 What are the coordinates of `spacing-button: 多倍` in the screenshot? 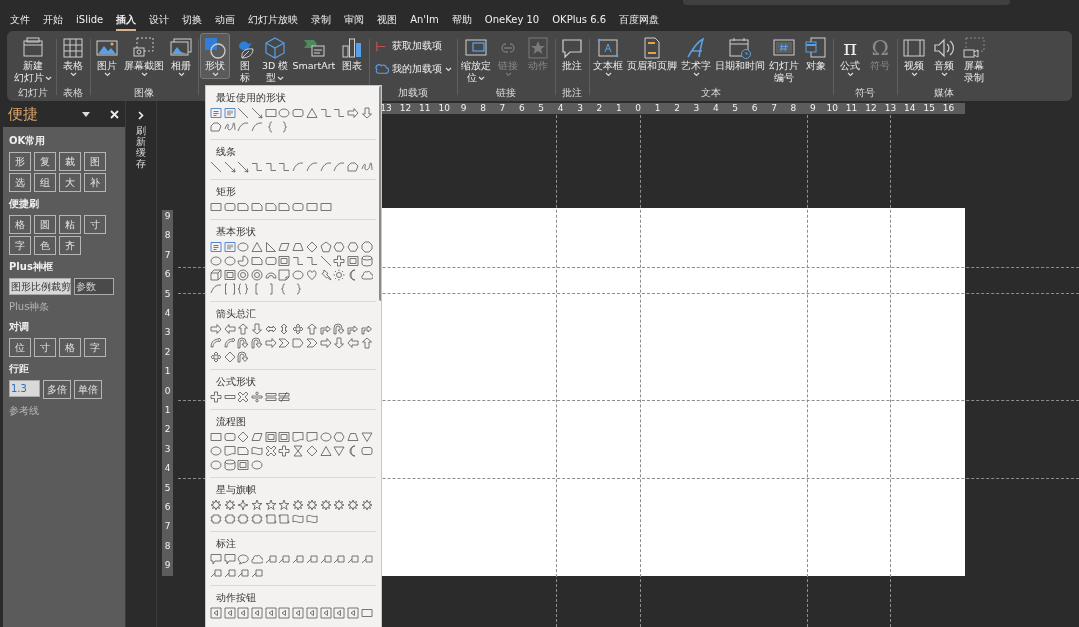 It's located at (57, 389).